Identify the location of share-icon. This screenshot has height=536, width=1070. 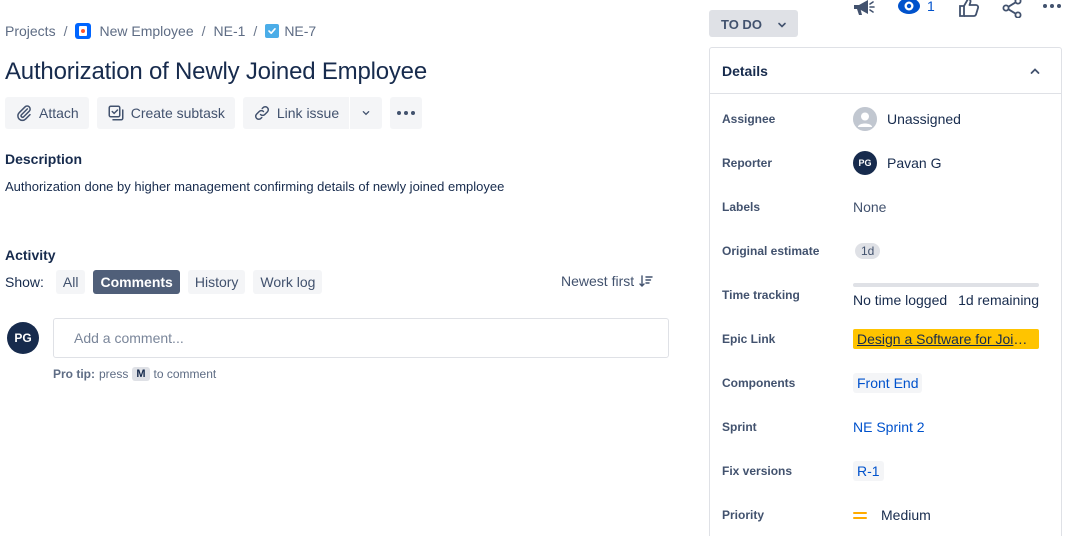
(1012, 9).